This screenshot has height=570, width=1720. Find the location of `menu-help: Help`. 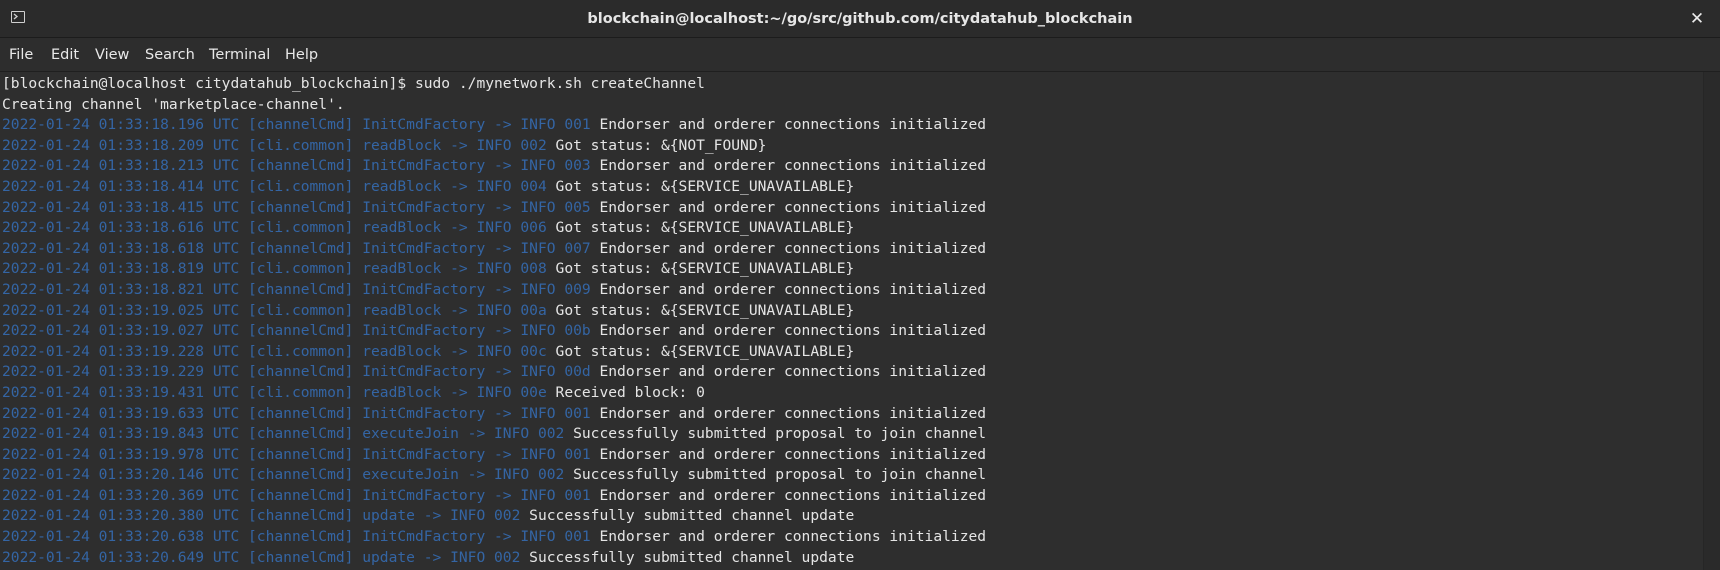

menu-help: Help is located at coordinates (301, 55).